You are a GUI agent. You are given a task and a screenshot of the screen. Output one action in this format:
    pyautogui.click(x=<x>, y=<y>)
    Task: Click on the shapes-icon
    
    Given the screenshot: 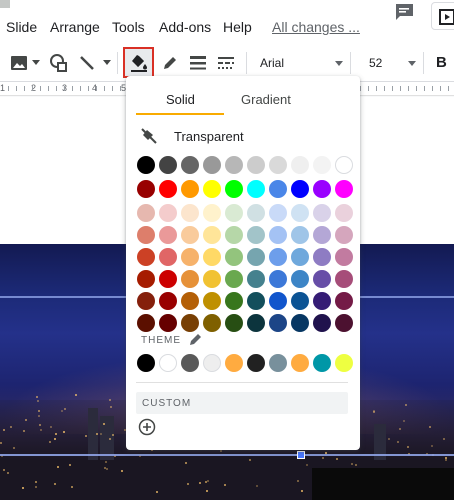 What is the action you would take?
    pyautogui.click(x=59, y=63)
    